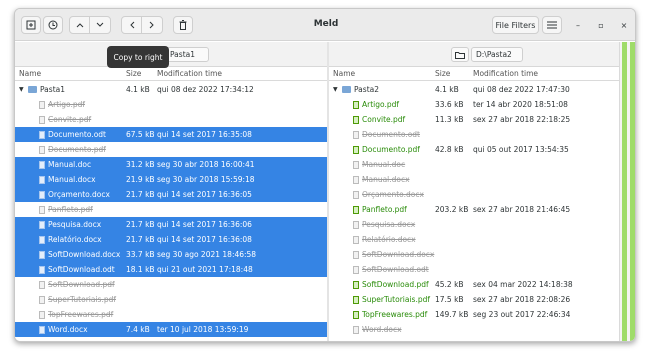  I want to click on file-size: 21.7 kB, so click(140, 224).